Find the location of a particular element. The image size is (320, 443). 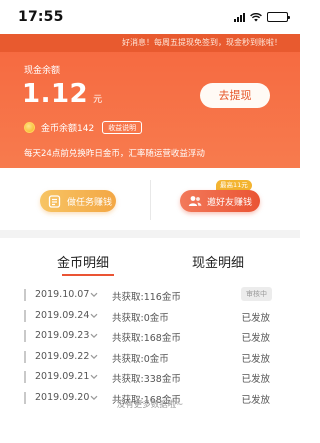

invite-friends-label: 邀好友赚钱 is located at coordinates (230, 202).